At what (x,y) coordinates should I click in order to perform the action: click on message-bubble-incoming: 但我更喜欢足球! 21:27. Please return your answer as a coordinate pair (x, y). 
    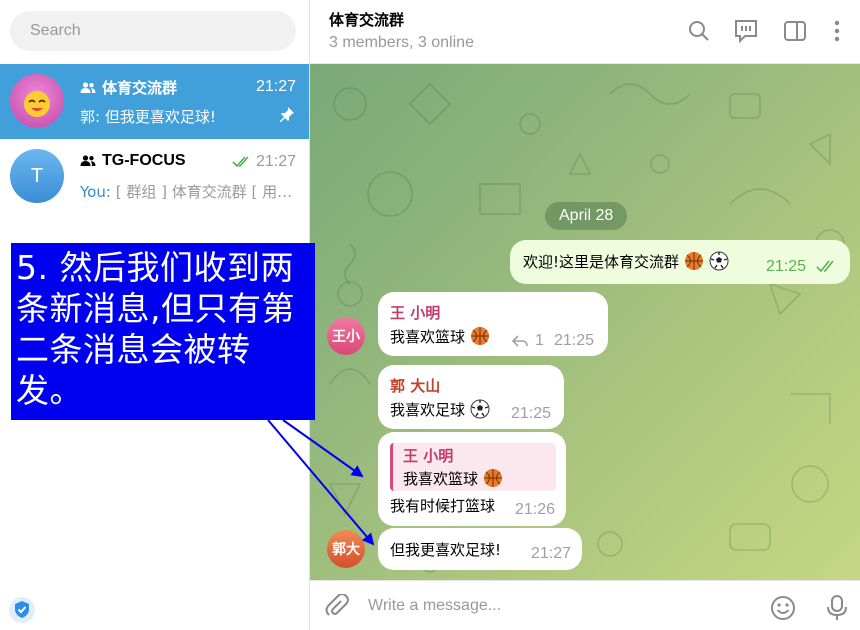
    Looking at the image, I should click on (480, 549).